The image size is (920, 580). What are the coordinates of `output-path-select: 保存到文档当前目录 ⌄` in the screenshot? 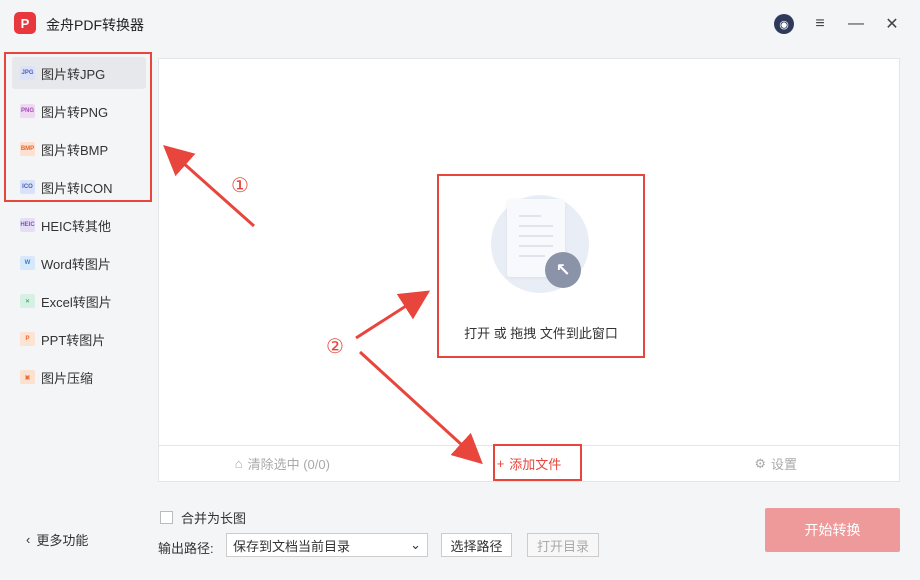 It's located at (327, 545).